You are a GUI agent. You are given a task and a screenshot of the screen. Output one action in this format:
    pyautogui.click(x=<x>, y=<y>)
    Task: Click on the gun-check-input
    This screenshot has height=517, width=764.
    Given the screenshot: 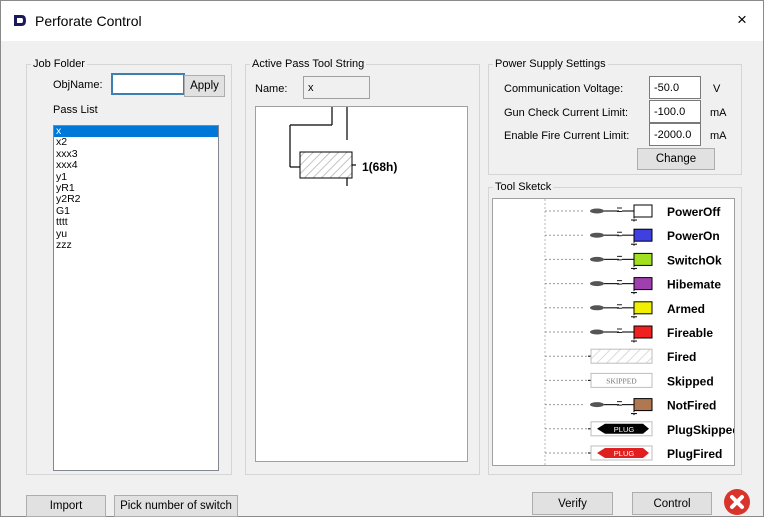 What is the action you would take?
    pyautogui.click(x=675, y=111)
    